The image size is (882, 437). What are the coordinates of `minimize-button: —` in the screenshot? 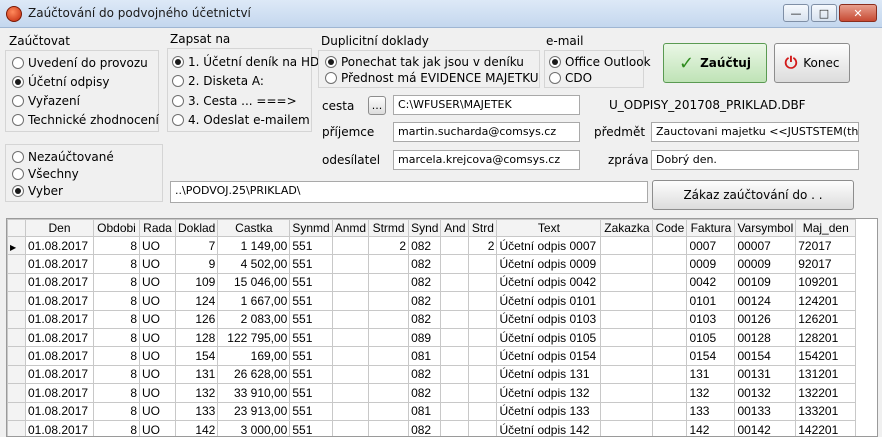 It's located at (796, 13).